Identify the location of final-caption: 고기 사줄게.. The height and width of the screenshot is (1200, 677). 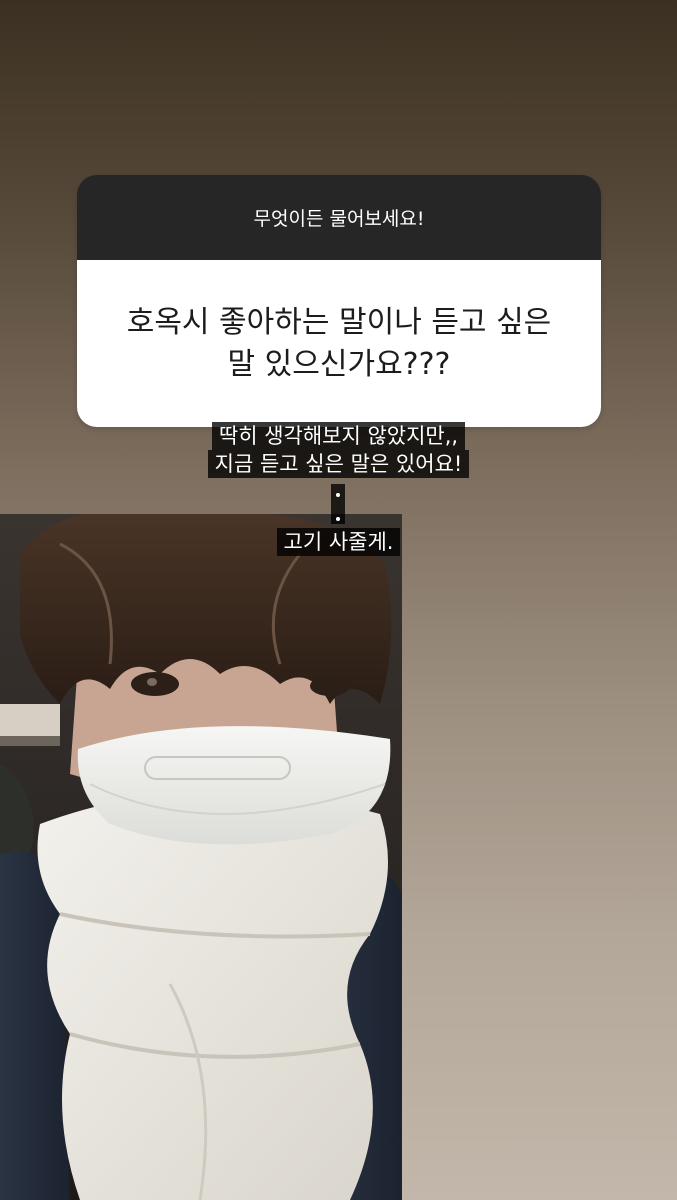
(338, 542).